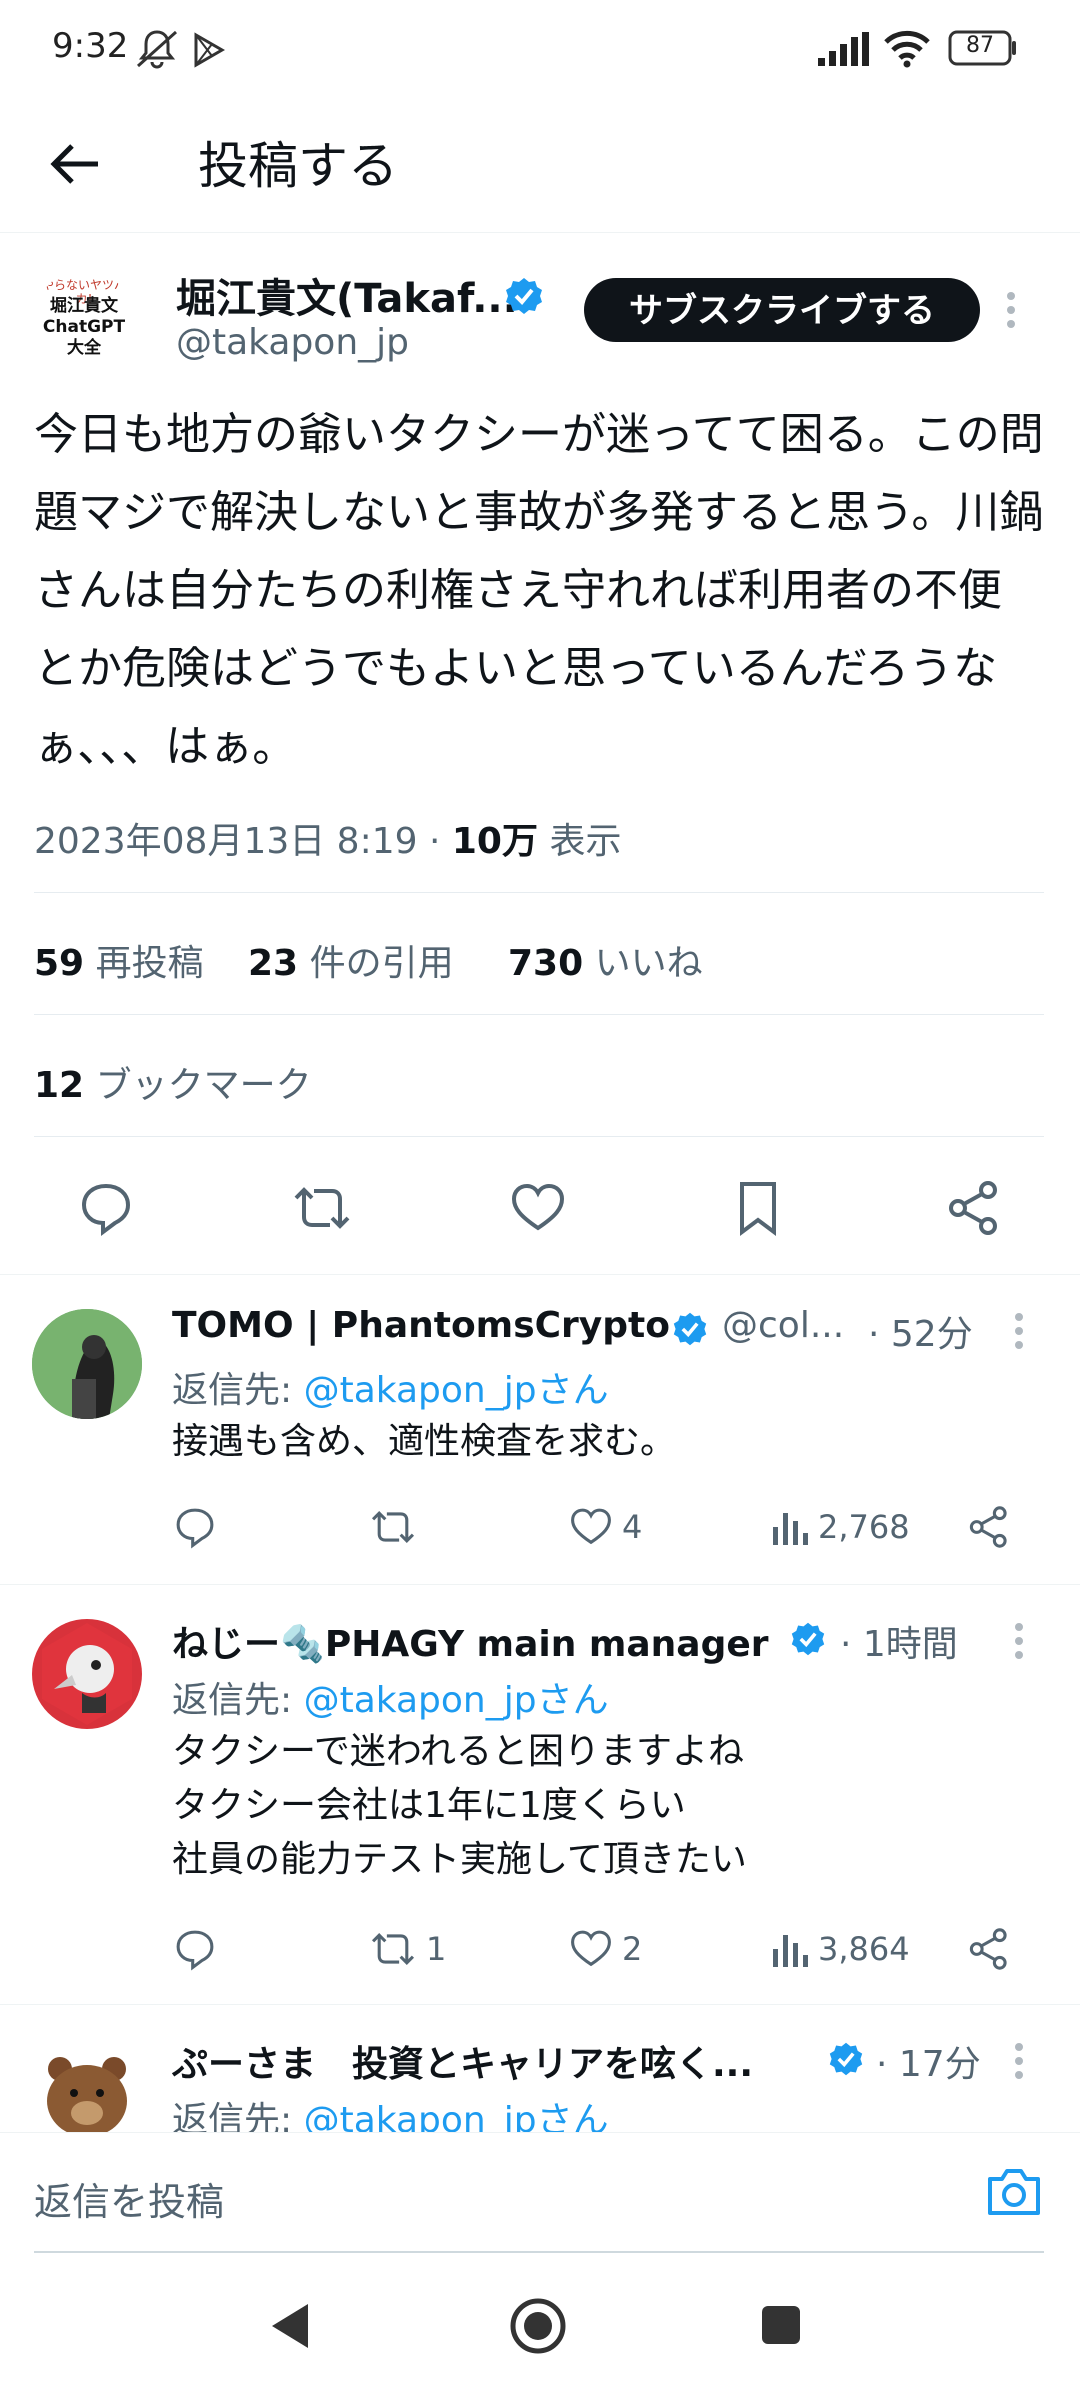  I want to click on signal-icon, so click(844, 49).